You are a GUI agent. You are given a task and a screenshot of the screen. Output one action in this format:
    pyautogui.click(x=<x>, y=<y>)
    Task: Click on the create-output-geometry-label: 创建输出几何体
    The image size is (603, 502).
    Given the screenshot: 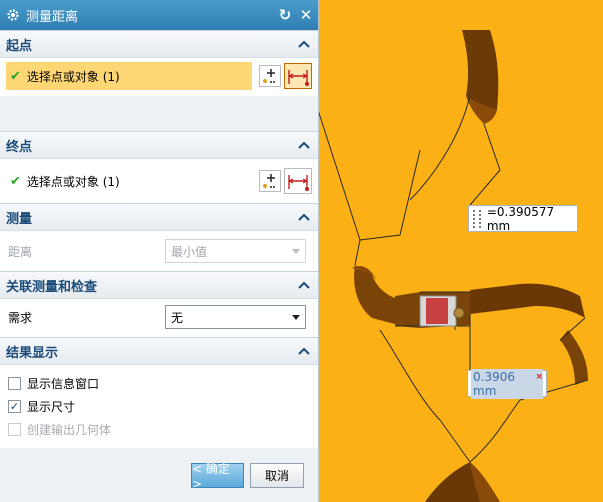 What is the action you would take?
    pyautogui.click(x=69, y=430)
    